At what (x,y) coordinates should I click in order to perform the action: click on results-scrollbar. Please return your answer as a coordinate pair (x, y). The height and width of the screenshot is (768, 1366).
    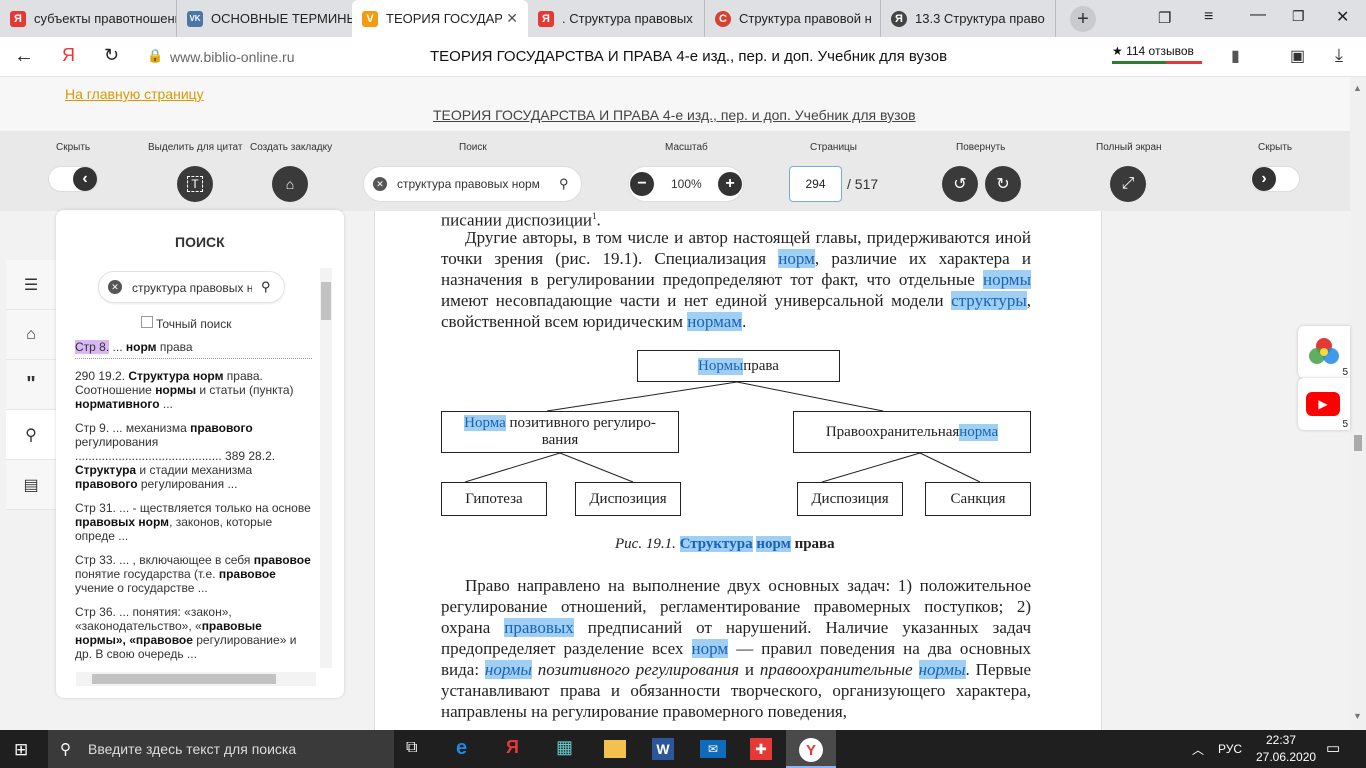
    Looking at the image, I should click on (326, 468).